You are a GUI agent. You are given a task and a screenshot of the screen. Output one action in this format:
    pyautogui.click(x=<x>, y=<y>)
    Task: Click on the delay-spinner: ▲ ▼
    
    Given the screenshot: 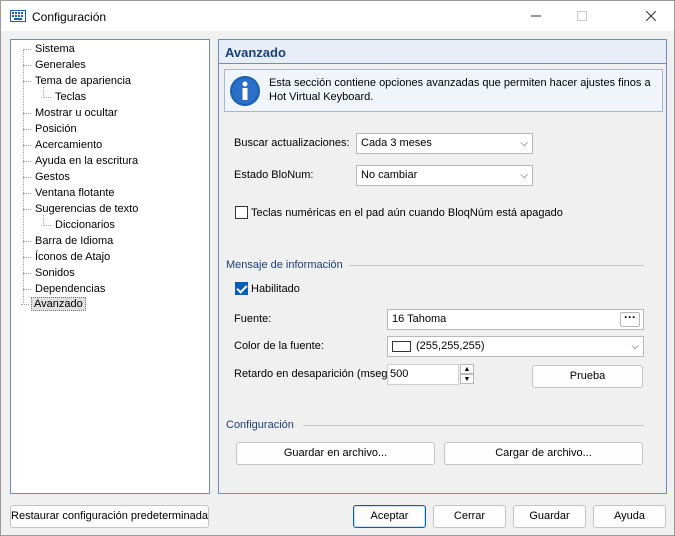 What is the action you would take?
    pyautogui.click(x=467, y=374)
    